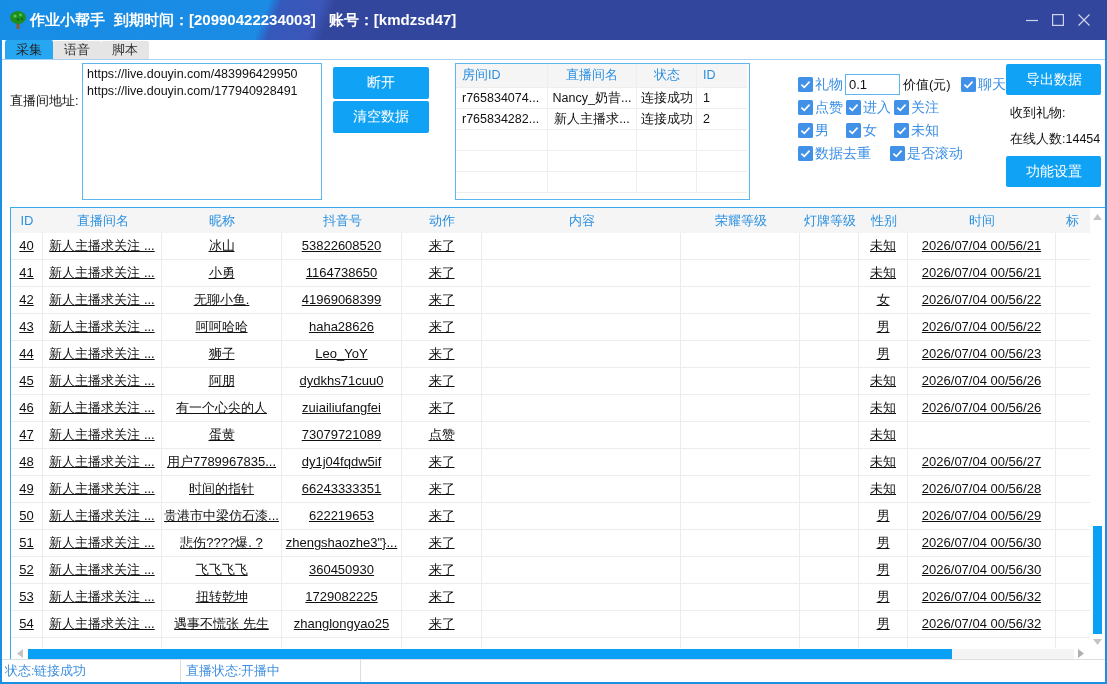  Describe the element at coordinates (983, 84) in the screenshot. I see `checkbox: 聊天` at that location.